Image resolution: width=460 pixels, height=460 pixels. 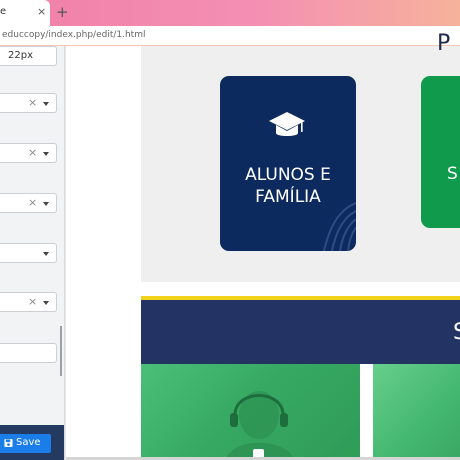 I want to click on font-size-value: 22px, so click(x=20, y=55).